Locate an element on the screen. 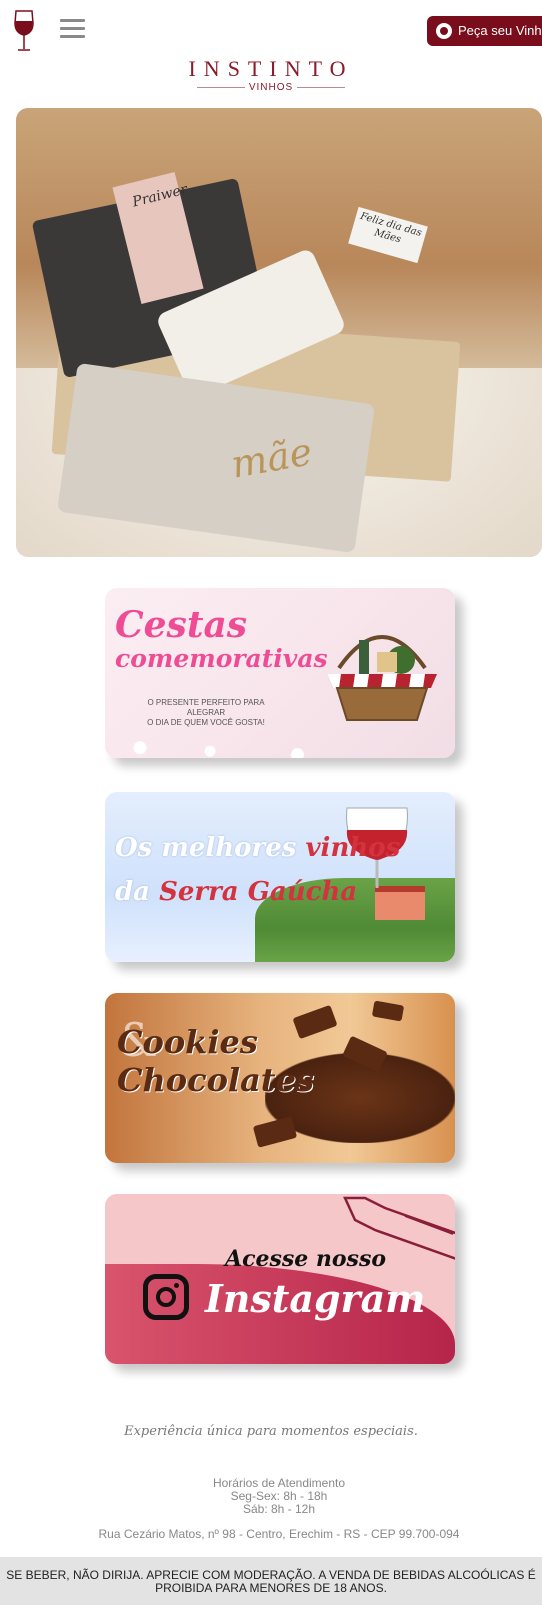  banner-cookies-chocolates: & Cookies Chocolates is located at coordinates (280, 1078).